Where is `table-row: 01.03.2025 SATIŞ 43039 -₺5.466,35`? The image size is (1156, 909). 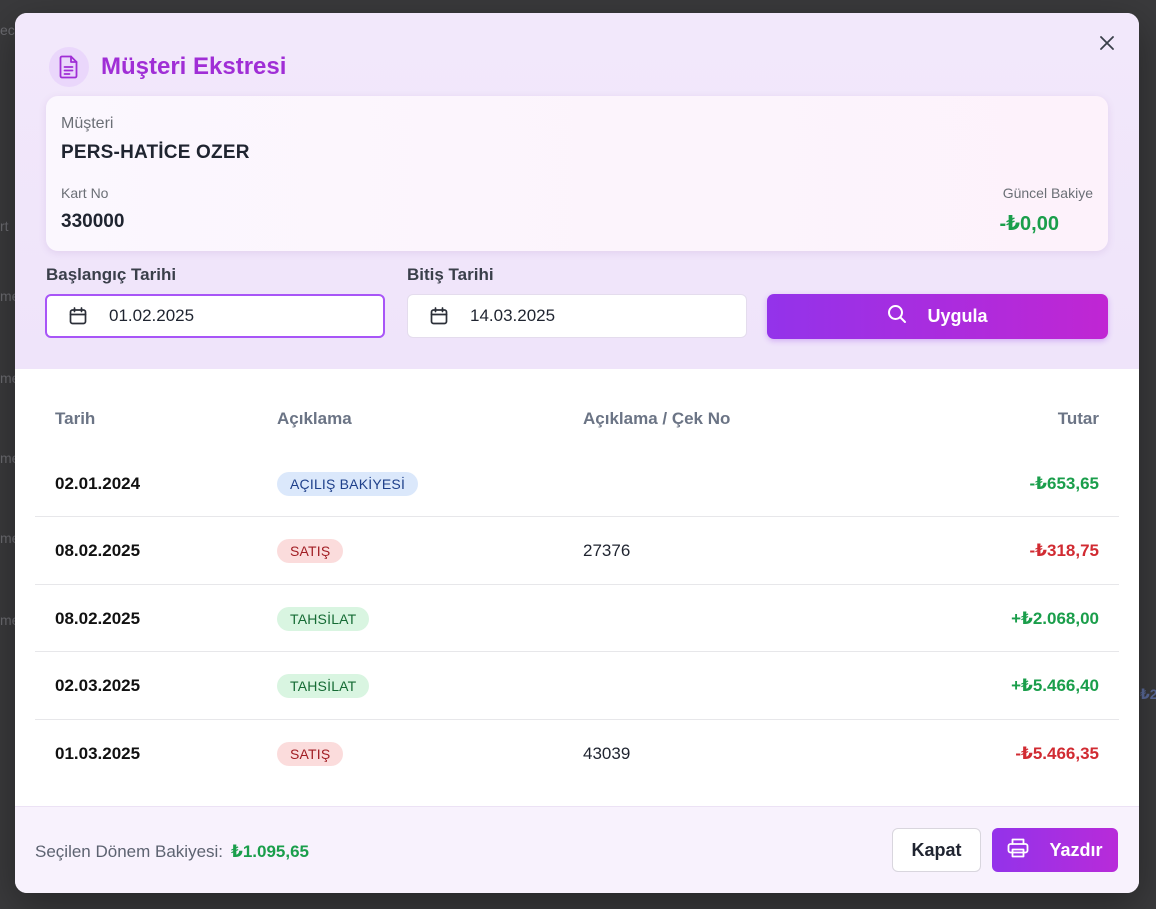 table-row: 01.03.2025 SATIŞ 43039 -₺5.466,35 is located at coordinates (577, 753).